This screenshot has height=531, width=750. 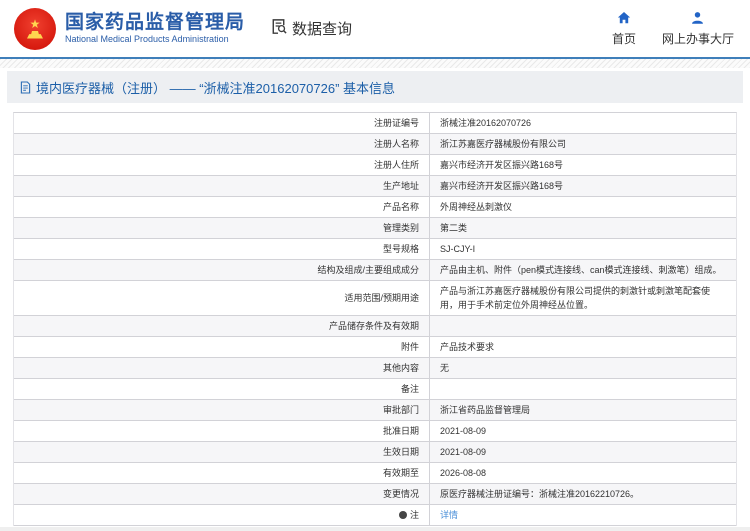 I want to click on table-row: 审批部门 浙江省药品监督管理局, so click(x=375, y=410).